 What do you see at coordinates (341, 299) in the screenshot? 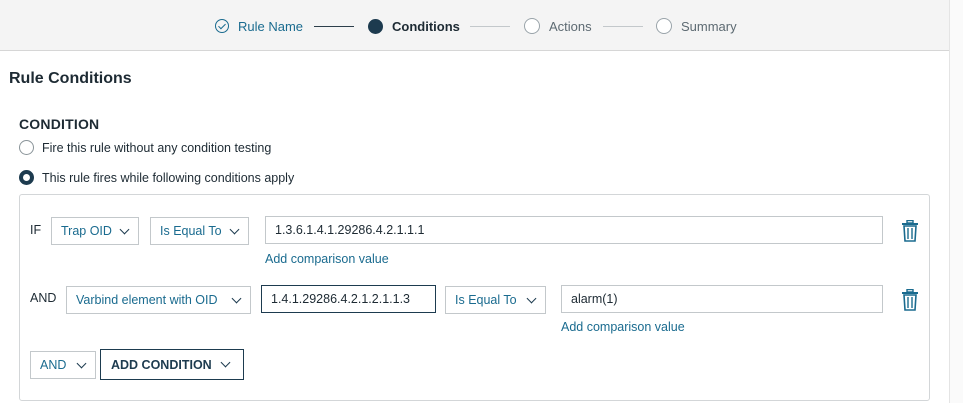
I see `input-value: 1.4.1.29286.4.2.1.2.1.1.3` at bounding box center [341, 299].